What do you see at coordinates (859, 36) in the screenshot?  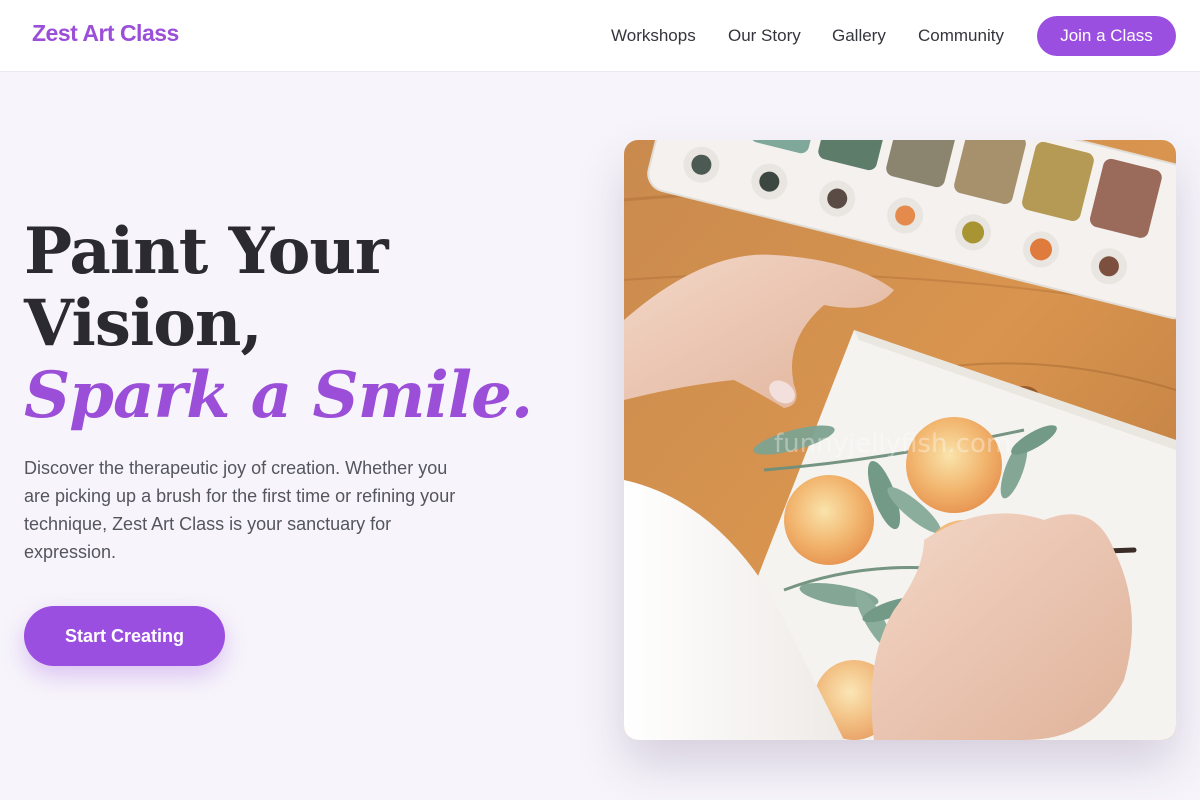 I see `nav-link-gallery: Gallery` at bounding box center [859, 36].